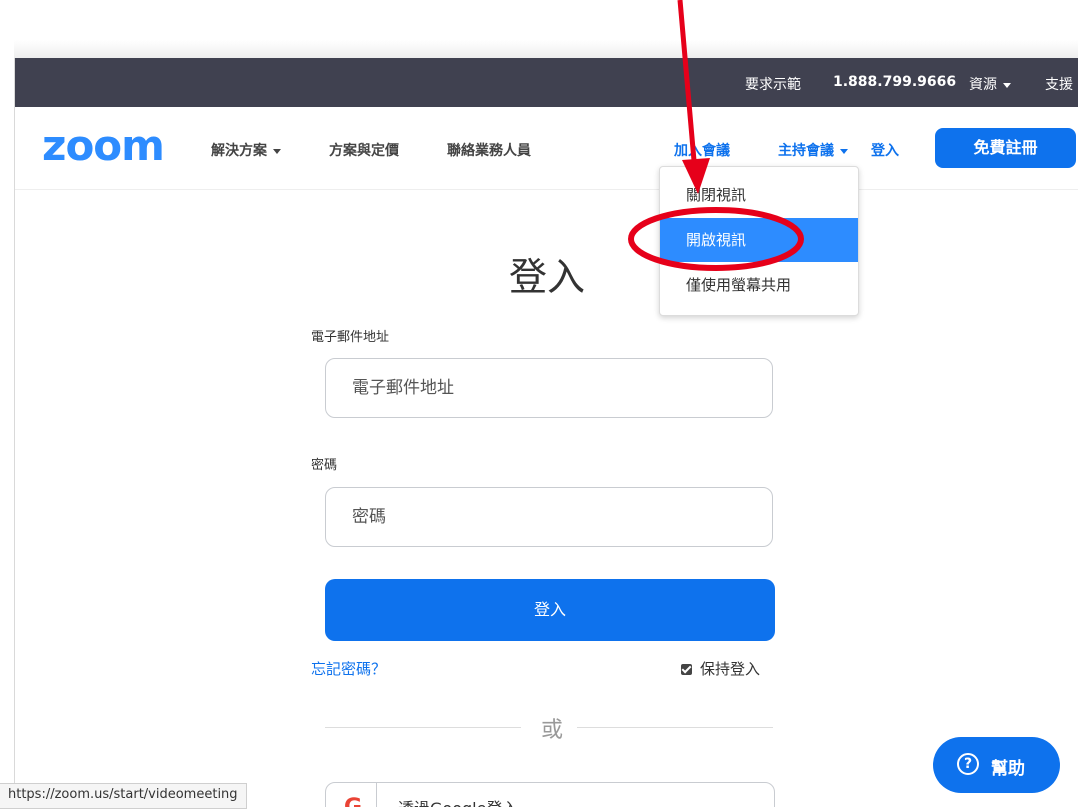 The image size is (1078, 809). I want to click on email-label: 電子郵件地址, so click(350, 337).